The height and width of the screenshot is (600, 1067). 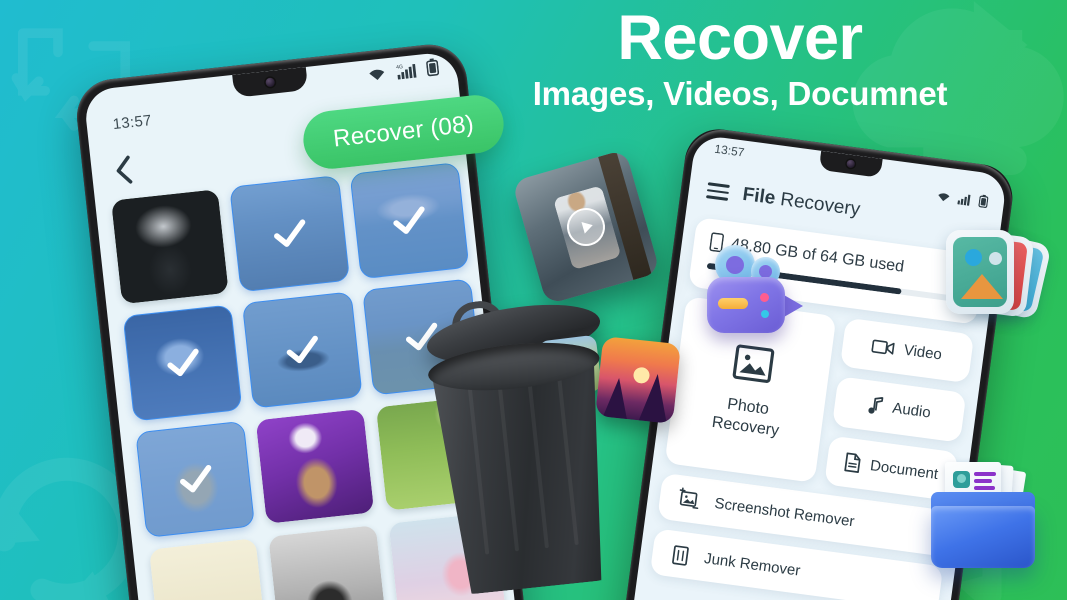 What do you see at coordinates (961, 479) in the screenshot?
I see `folder-doc-avatar` at bounding box center [961, 479].